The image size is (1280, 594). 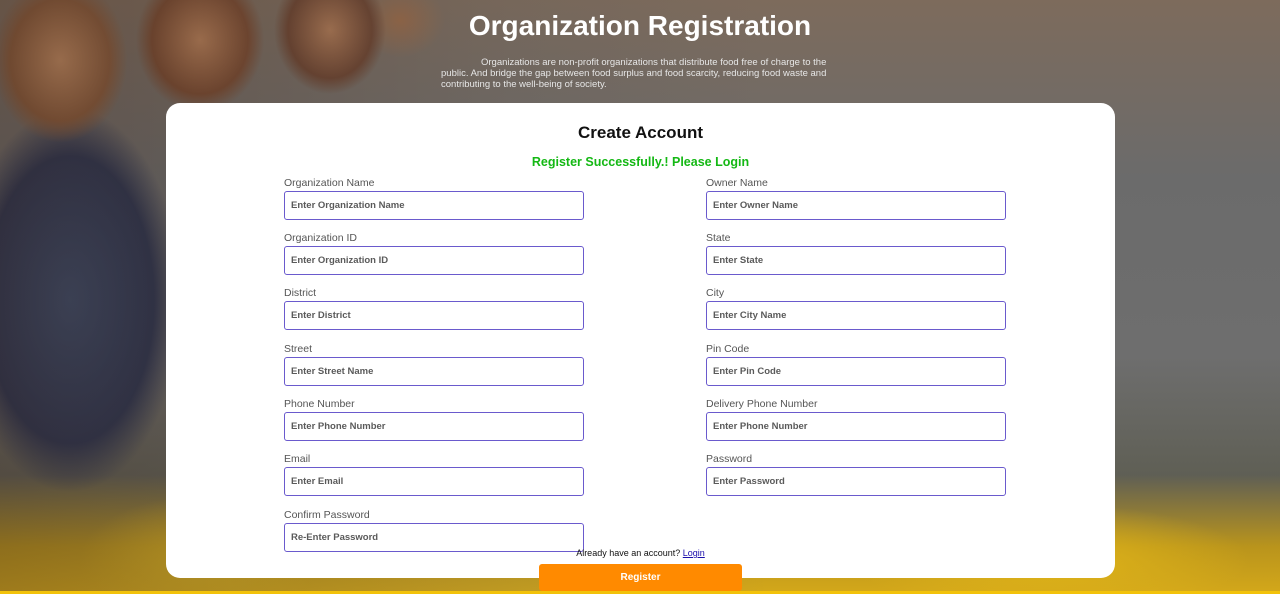 I want to click on street-label: Street, so click(x=298, y=349).